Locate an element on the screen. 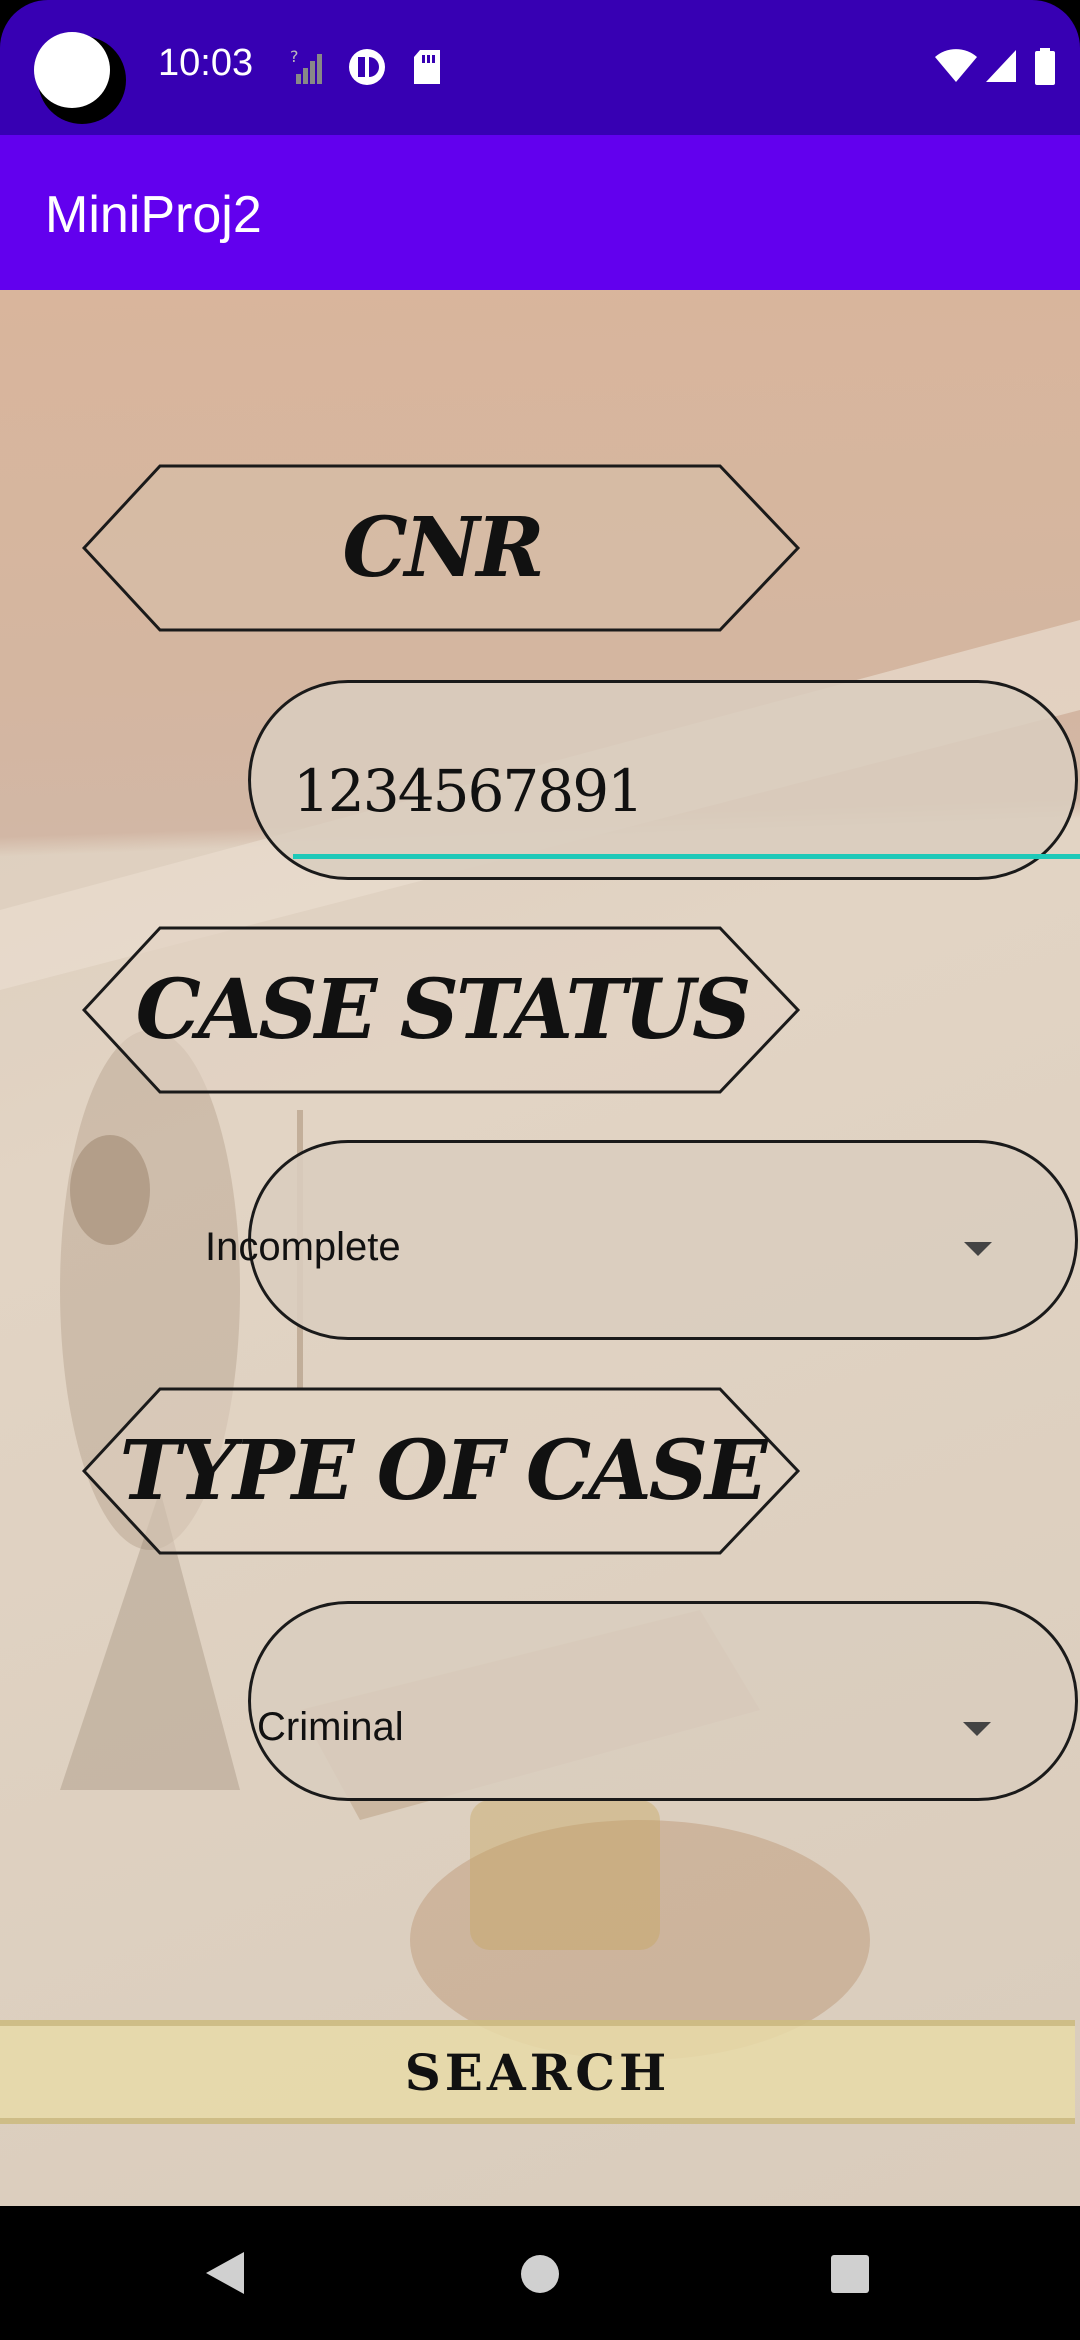  type-of-case-label: TYPE OF CASE is located at coordinates (442, 1471).